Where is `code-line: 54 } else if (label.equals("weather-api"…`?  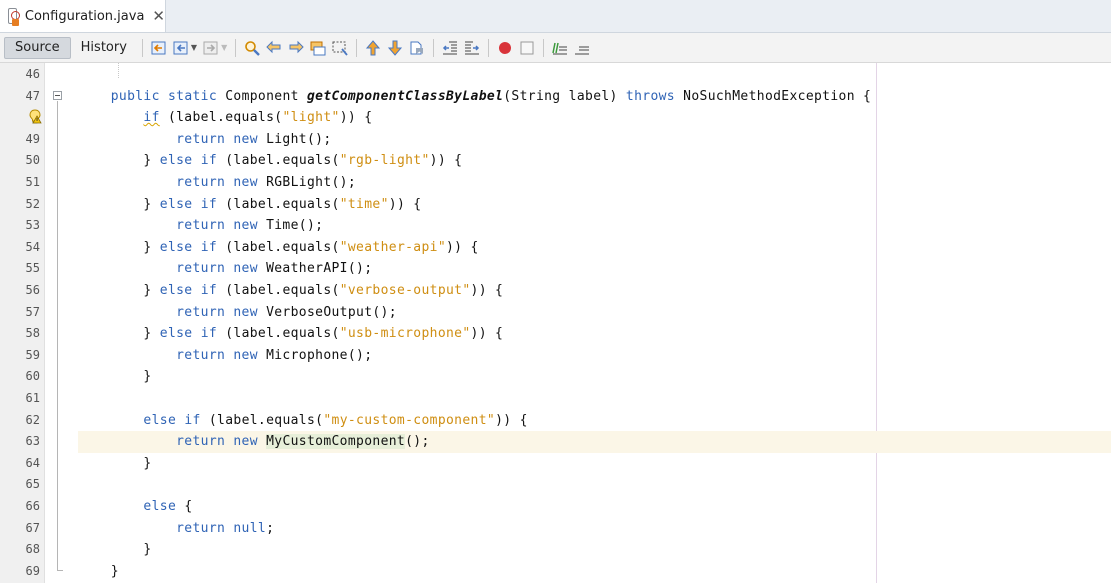
code-line: 54 } else if (label.equals("weather-api"… is located at coordinates (555, 248).